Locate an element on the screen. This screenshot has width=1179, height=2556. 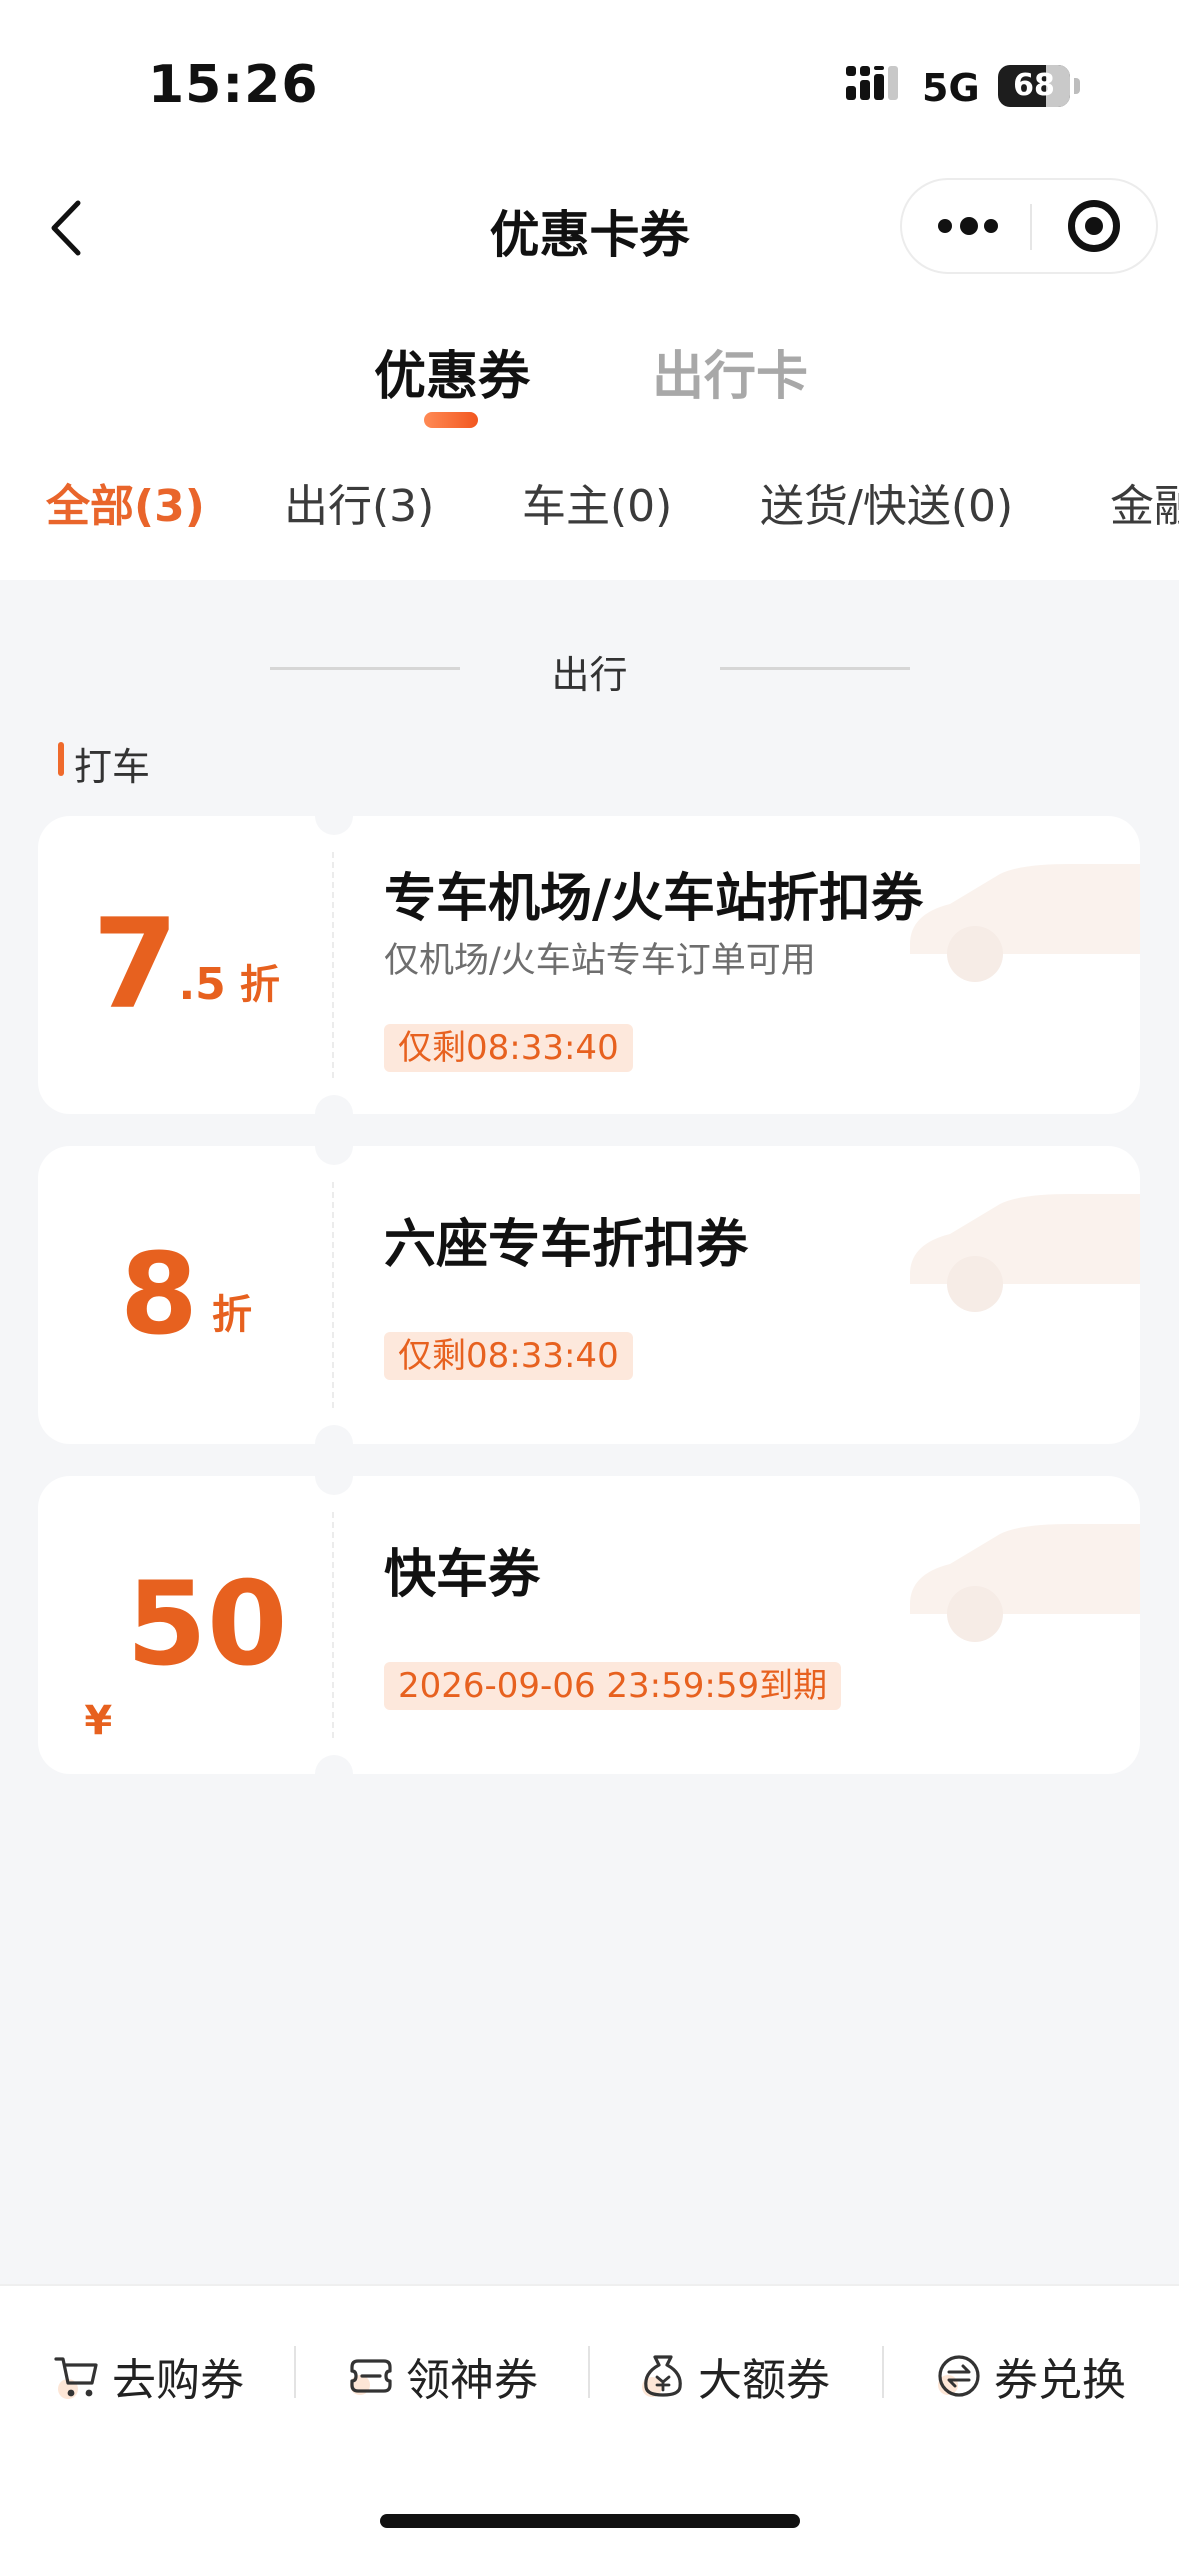
coupon-value: ¥ 50 is located at coordinates (186, 1625).